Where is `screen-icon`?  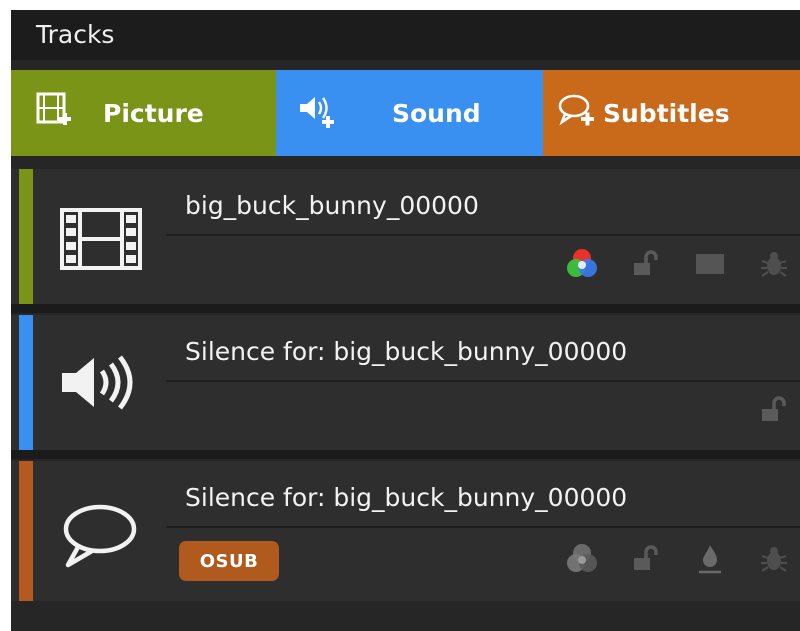 screen-icon is located at coordinates (710, 264).